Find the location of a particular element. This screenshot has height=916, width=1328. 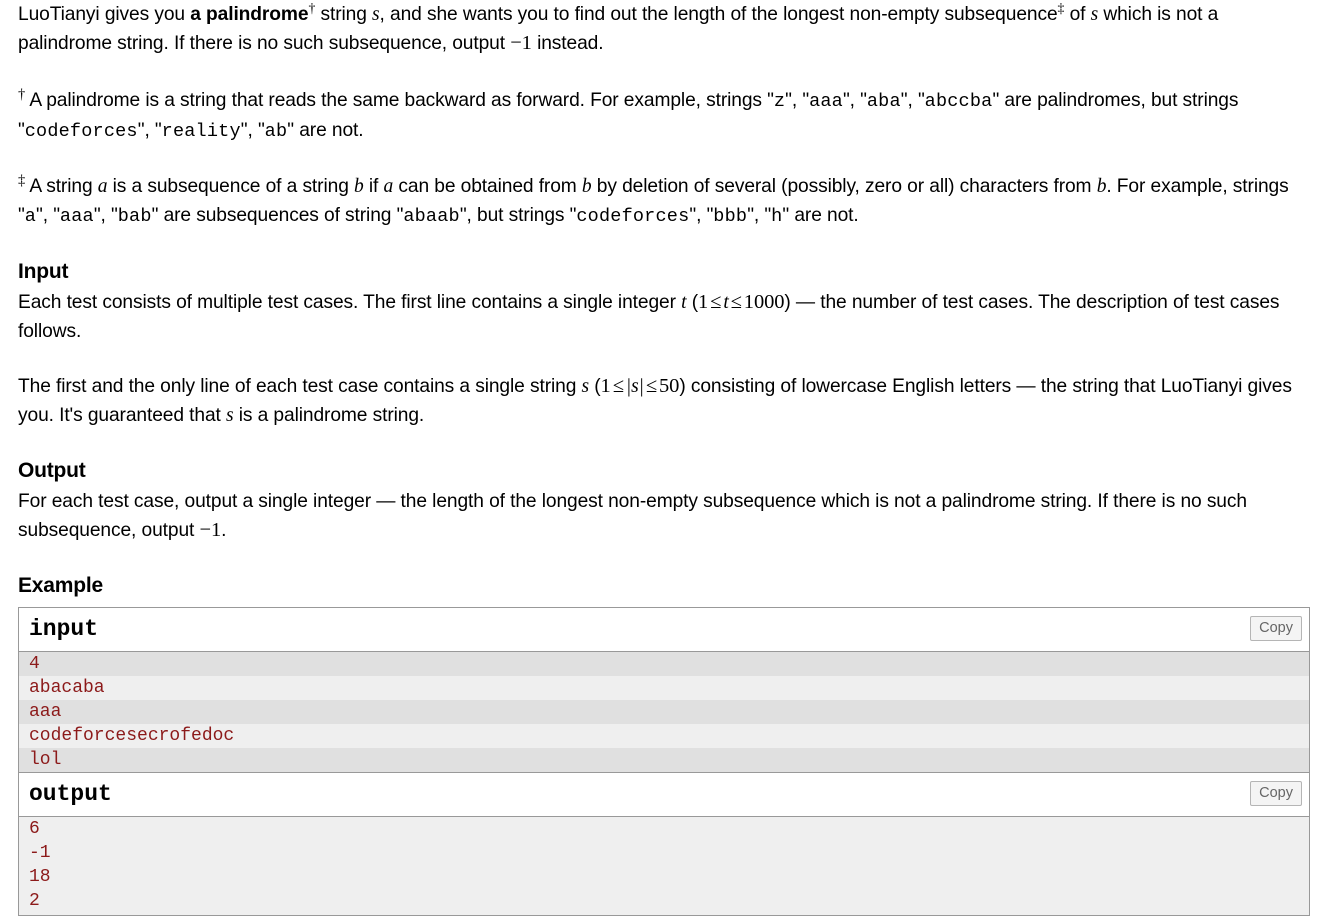

code-codeforces-1: codeforces is located at coordinates (81, 131).